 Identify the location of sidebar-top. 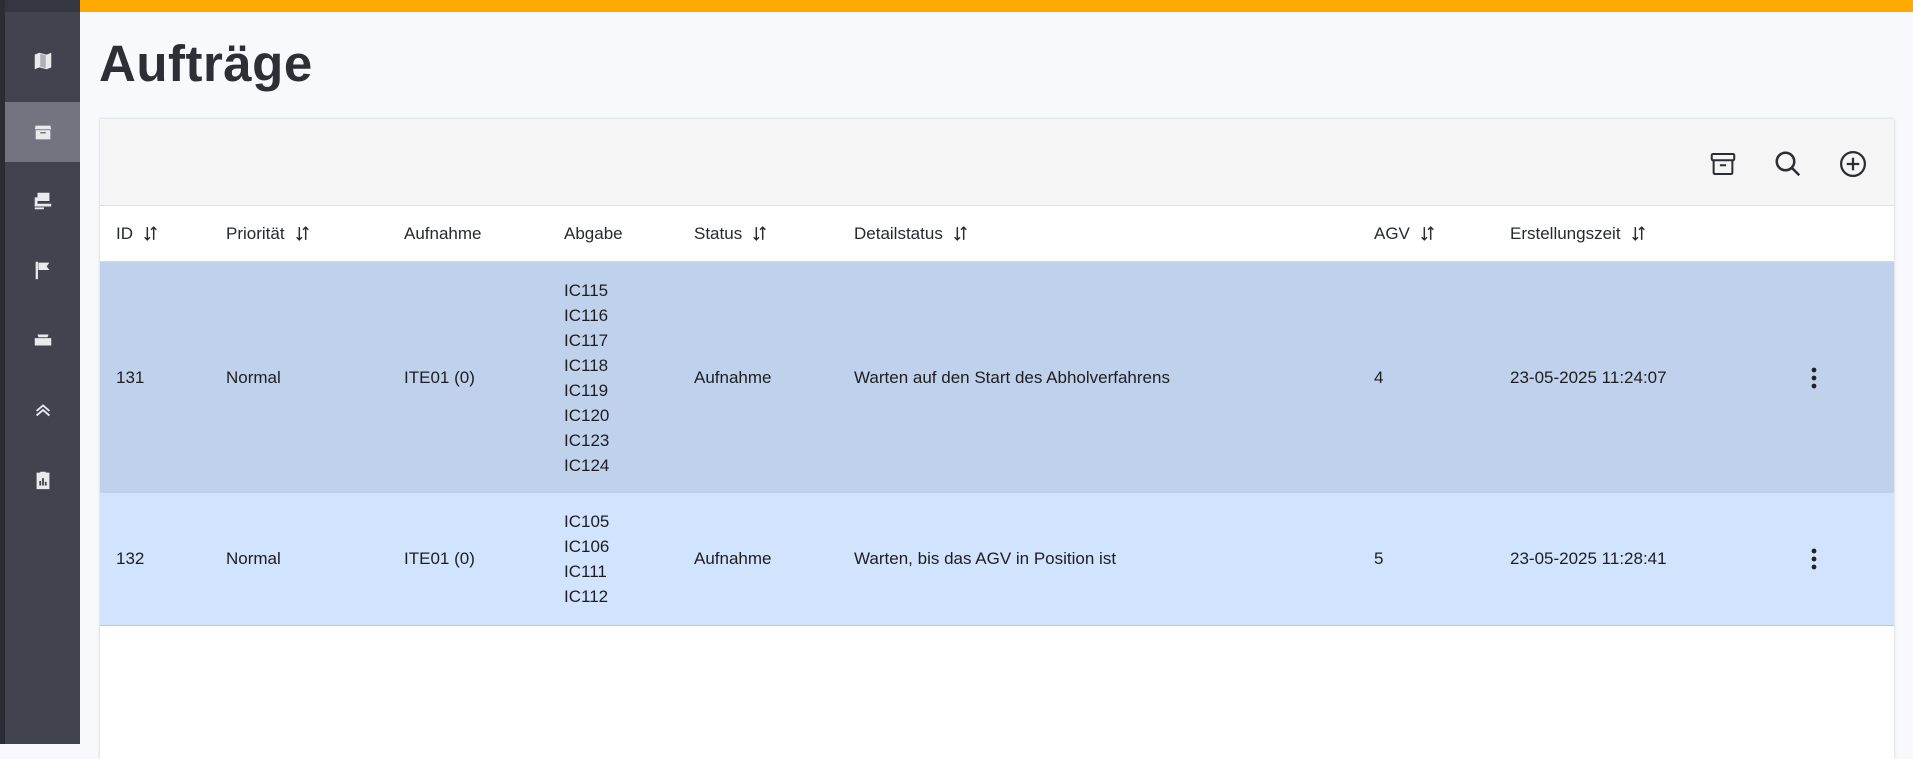
(42, 6).